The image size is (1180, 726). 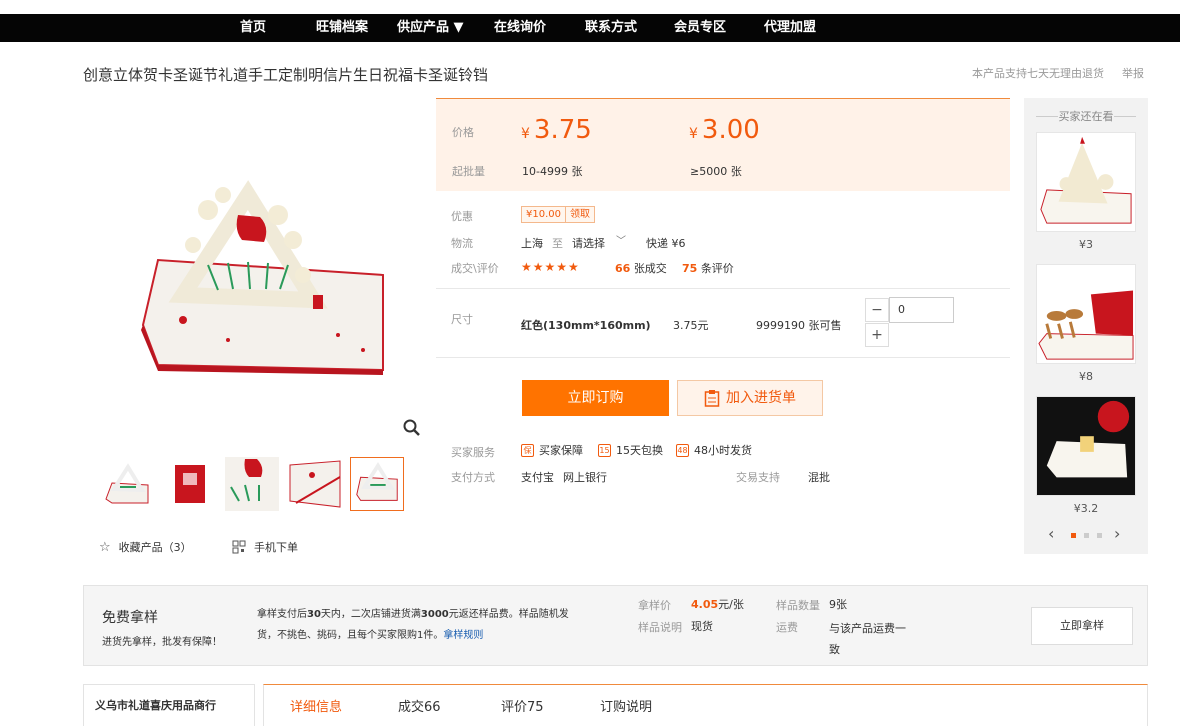 I want to click on also-viewed-rail: 买家还在看 ¥3 ¥8 ¥3.2 ‹ ›, so click(x=1086, y=326).